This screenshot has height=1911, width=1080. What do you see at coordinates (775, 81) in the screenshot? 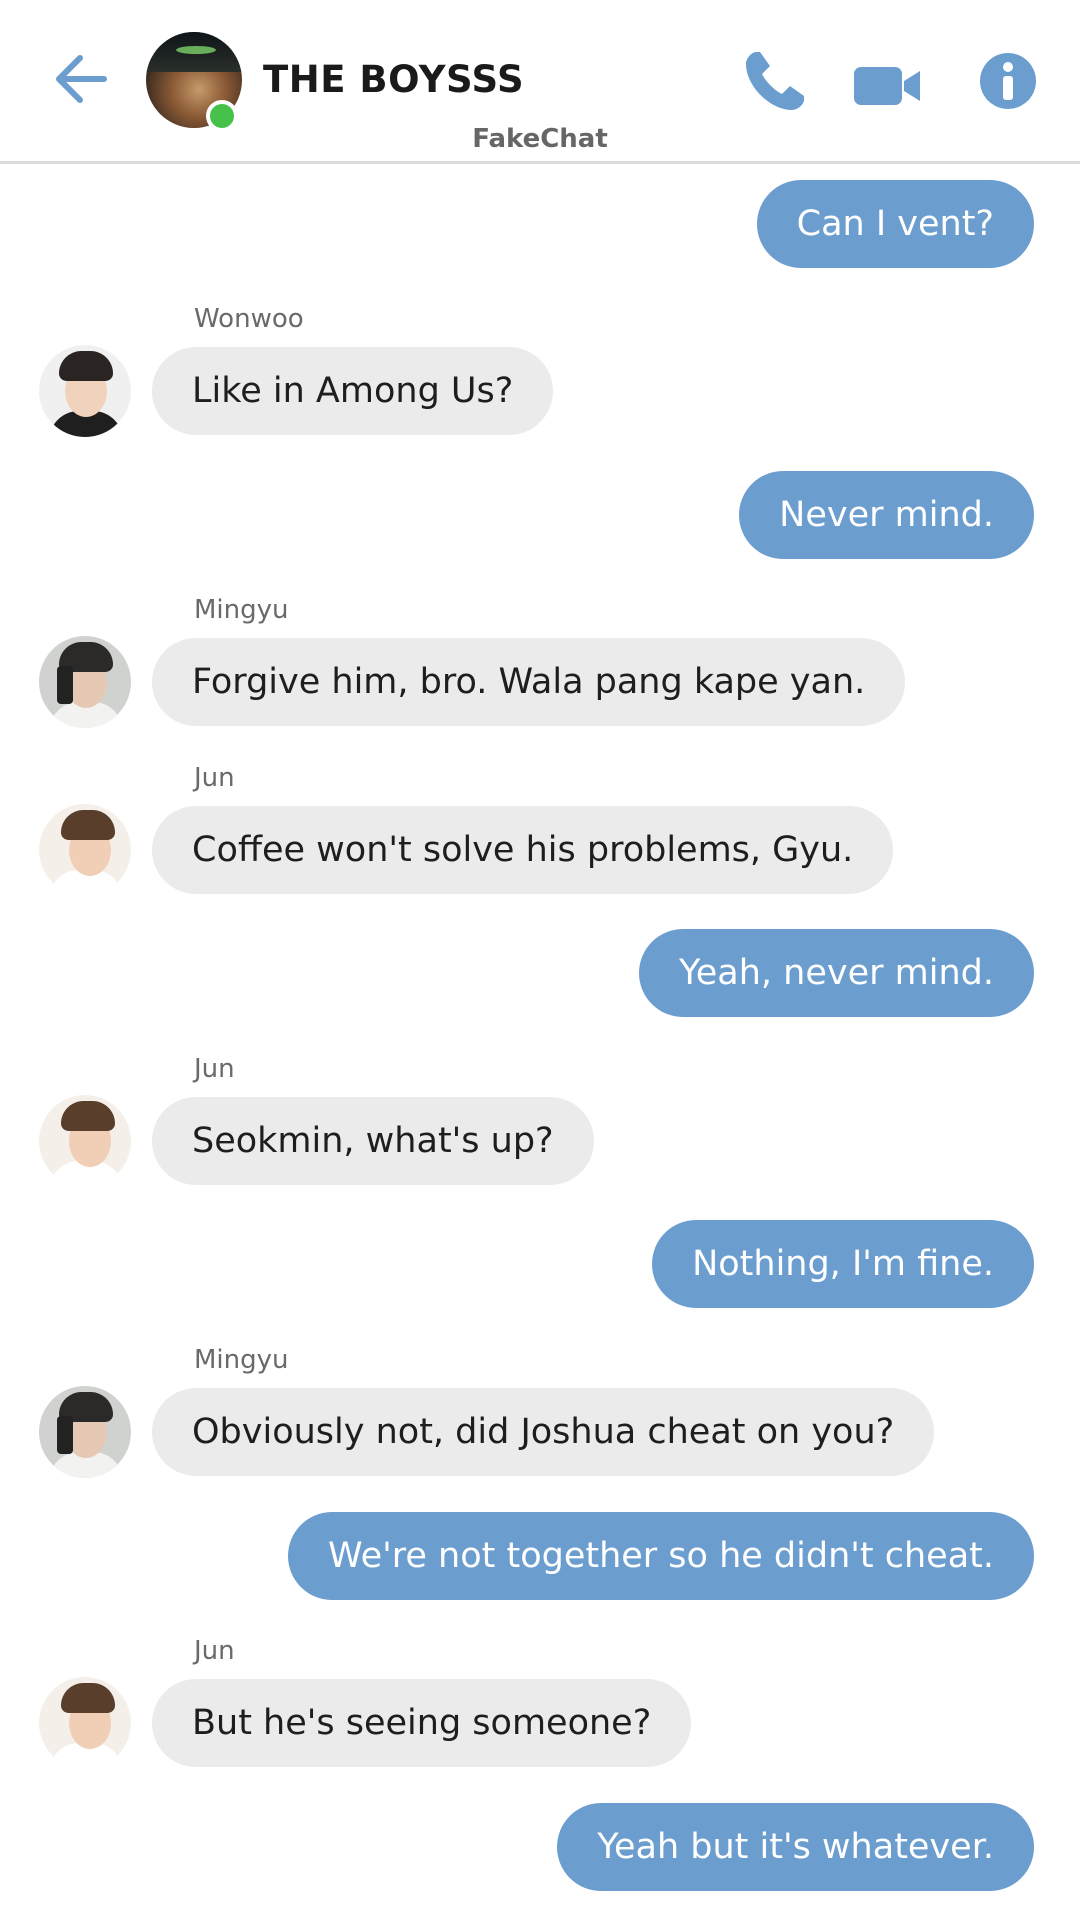
I see `phone-icon` at bounding box center [775, 81].